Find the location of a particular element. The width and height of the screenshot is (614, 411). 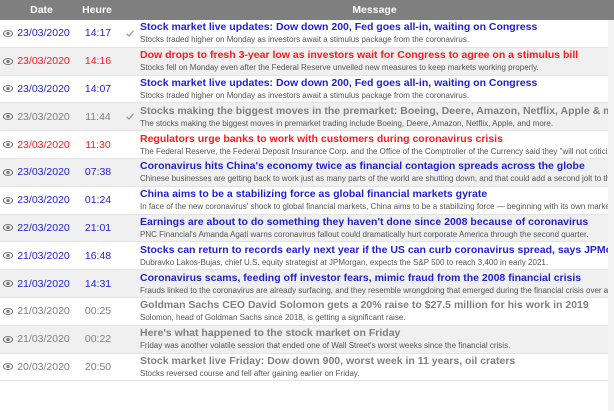

row-time: 11:30 is located at coordinates (98, 144).